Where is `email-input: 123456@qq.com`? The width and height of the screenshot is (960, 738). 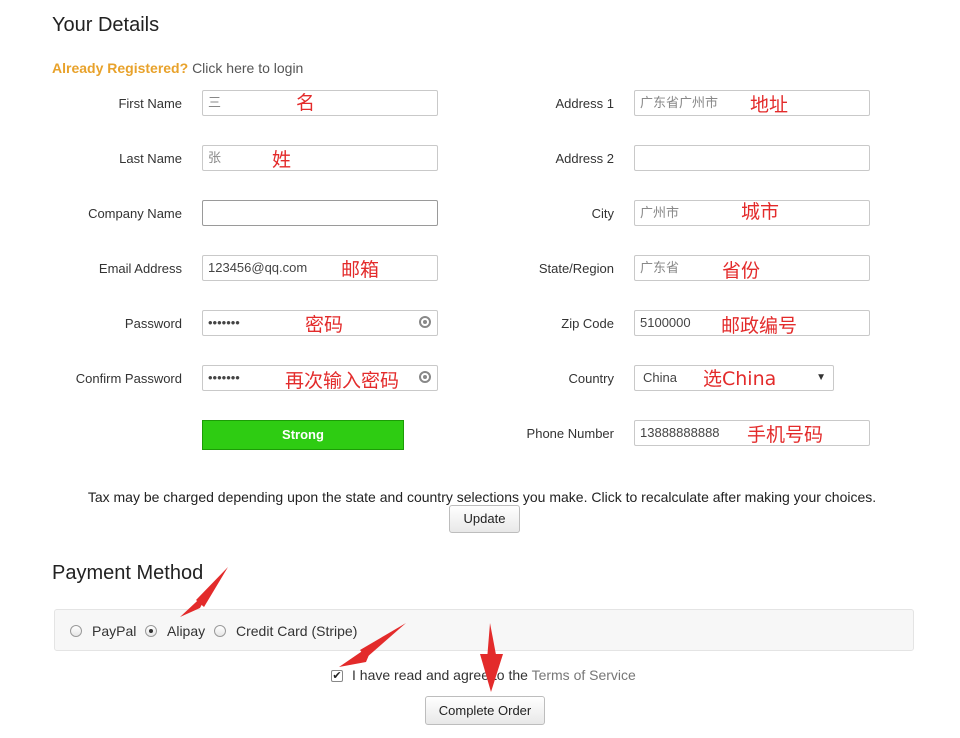 email-input: 123456@qq.com is located at coordinates (320, 268).